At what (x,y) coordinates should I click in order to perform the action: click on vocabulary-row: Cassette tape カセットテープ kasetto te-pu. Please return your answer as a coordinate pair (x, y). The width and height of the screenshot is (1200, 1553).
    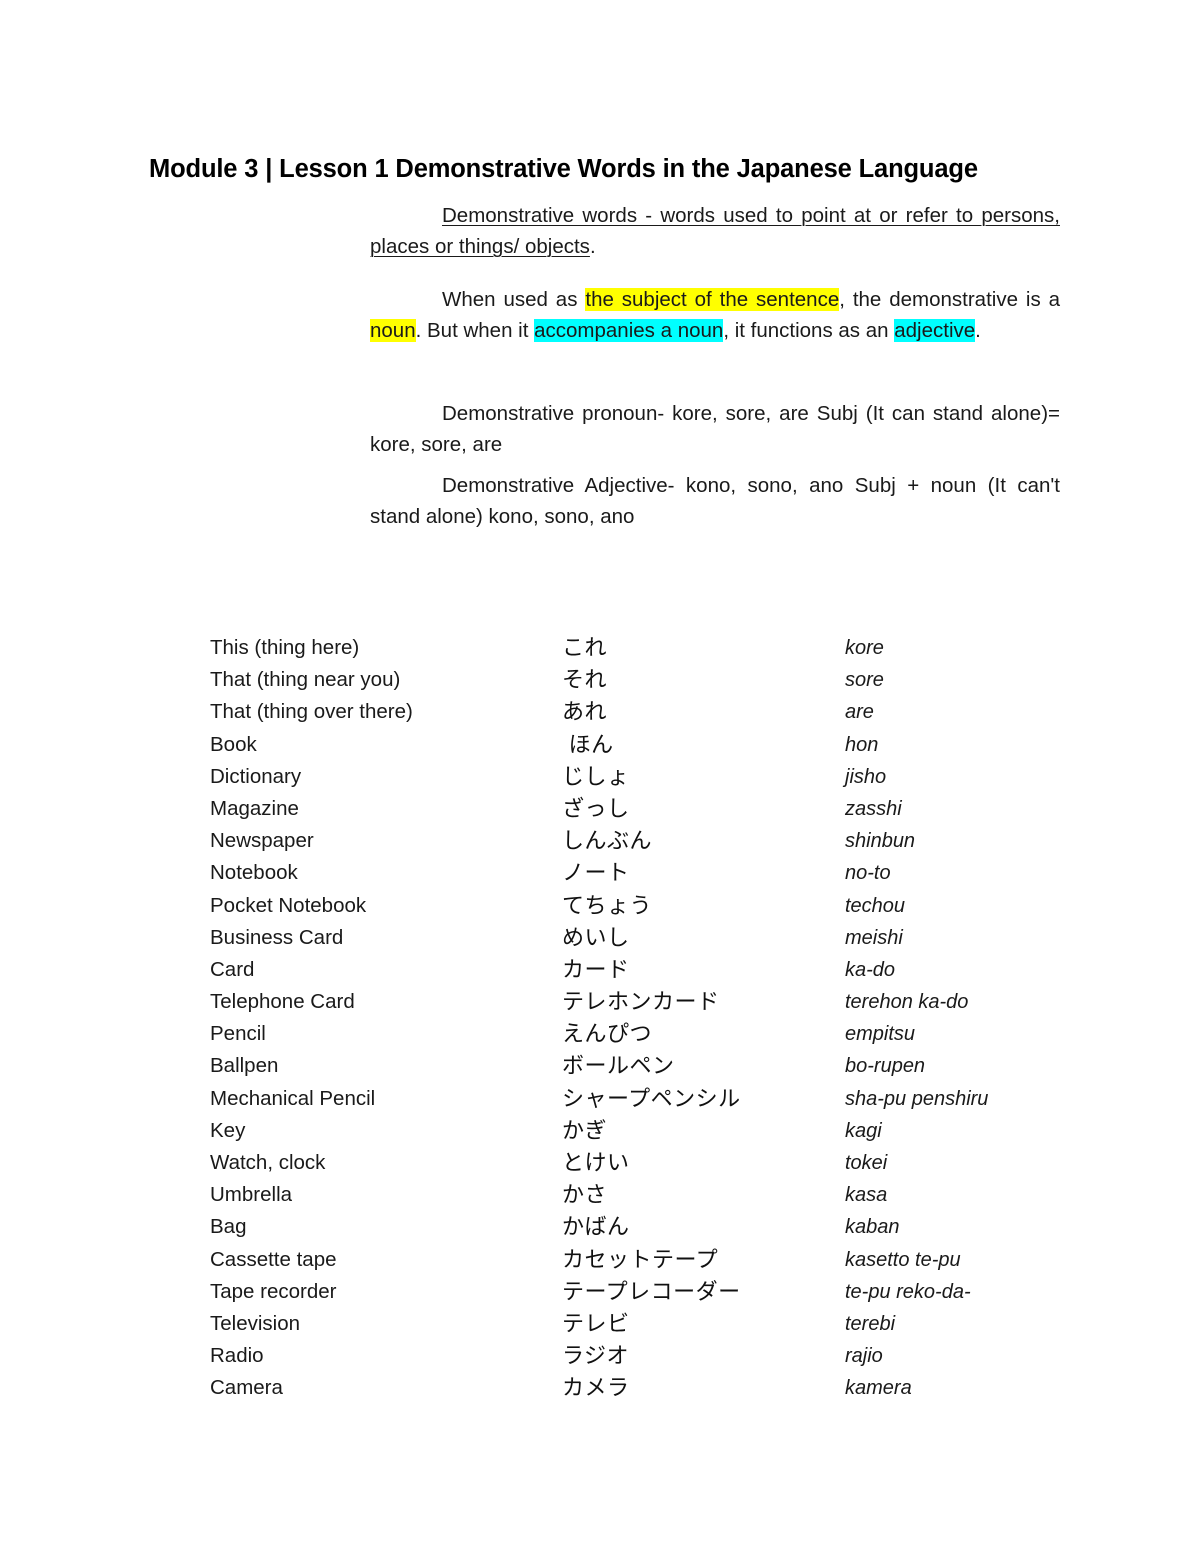
    Looking at the image, I should click on (600, 1260).